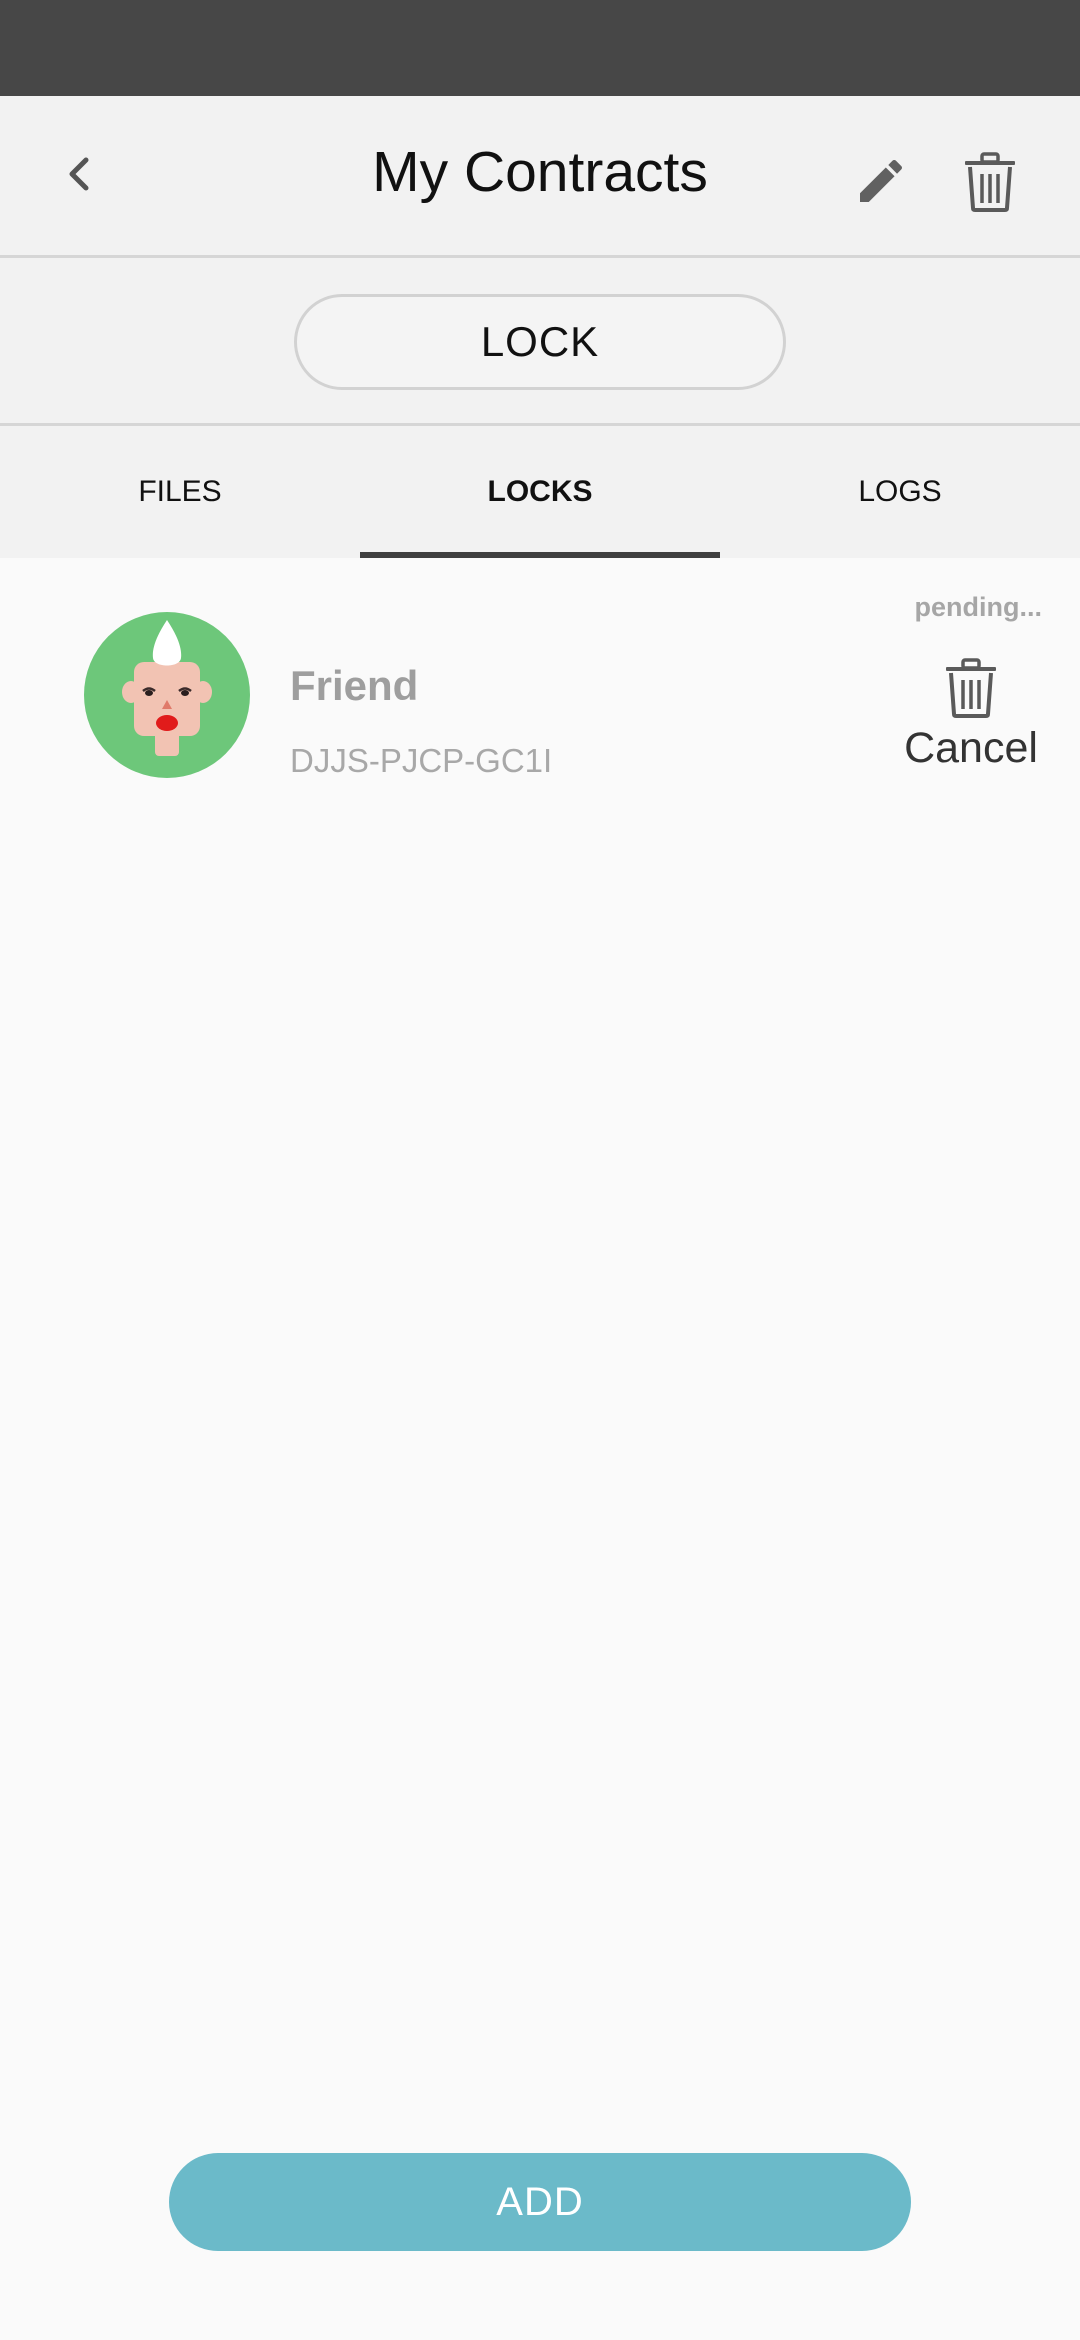 The width and height of the screenshot is (1080, 2340). I want to click on cancel-label: Cancel, so click(971, 748).